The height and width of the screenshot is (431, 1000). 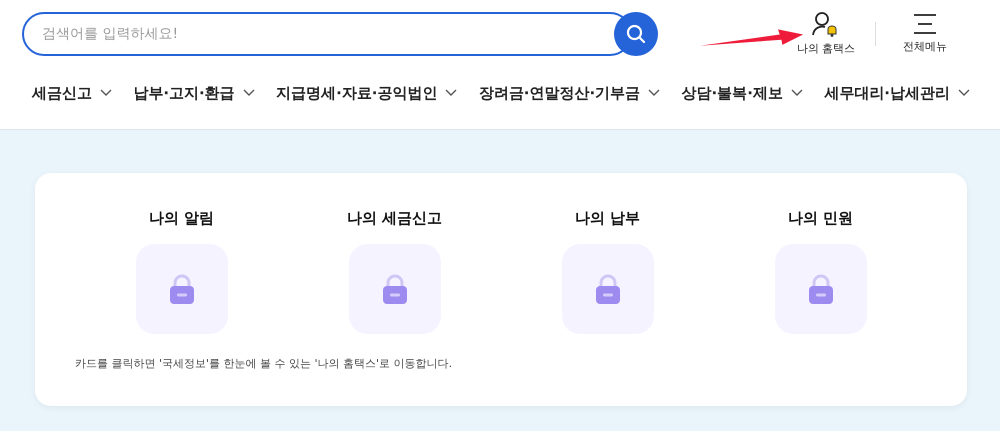 I want to click on summary-card: 나의 납부, so click(x=607, y=270).